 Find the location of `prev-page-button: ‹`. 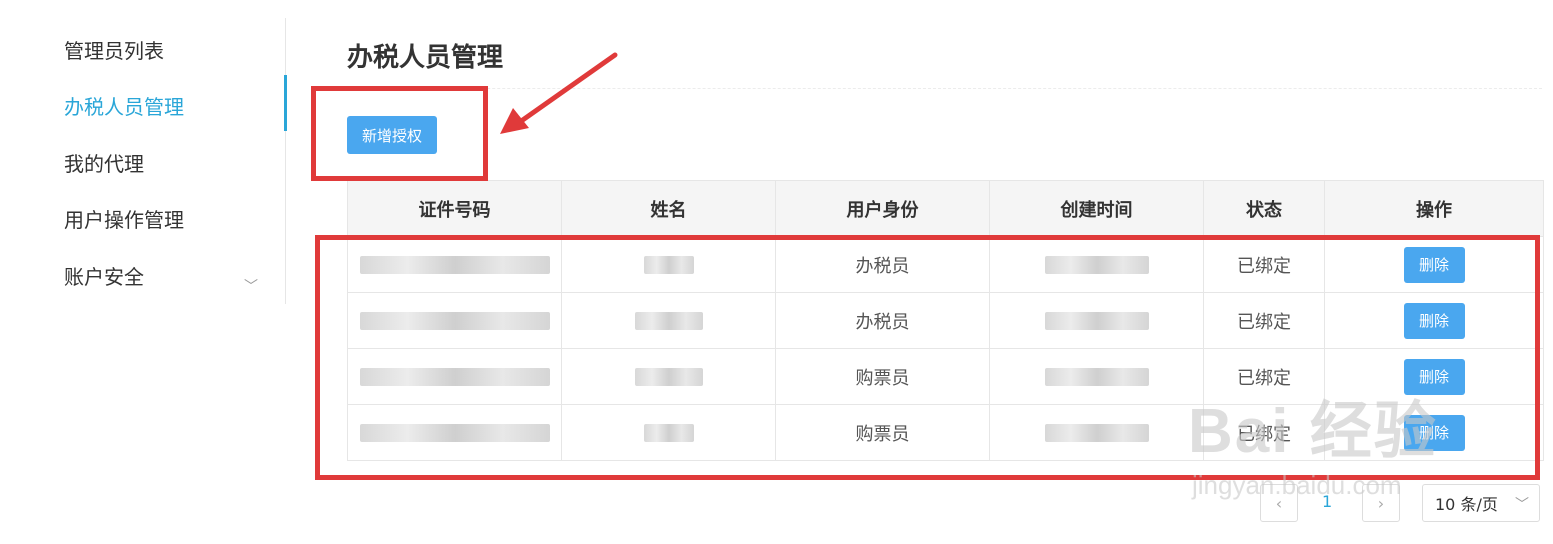

prev-page-button: ‹ is located at coordinates (1279, 503).